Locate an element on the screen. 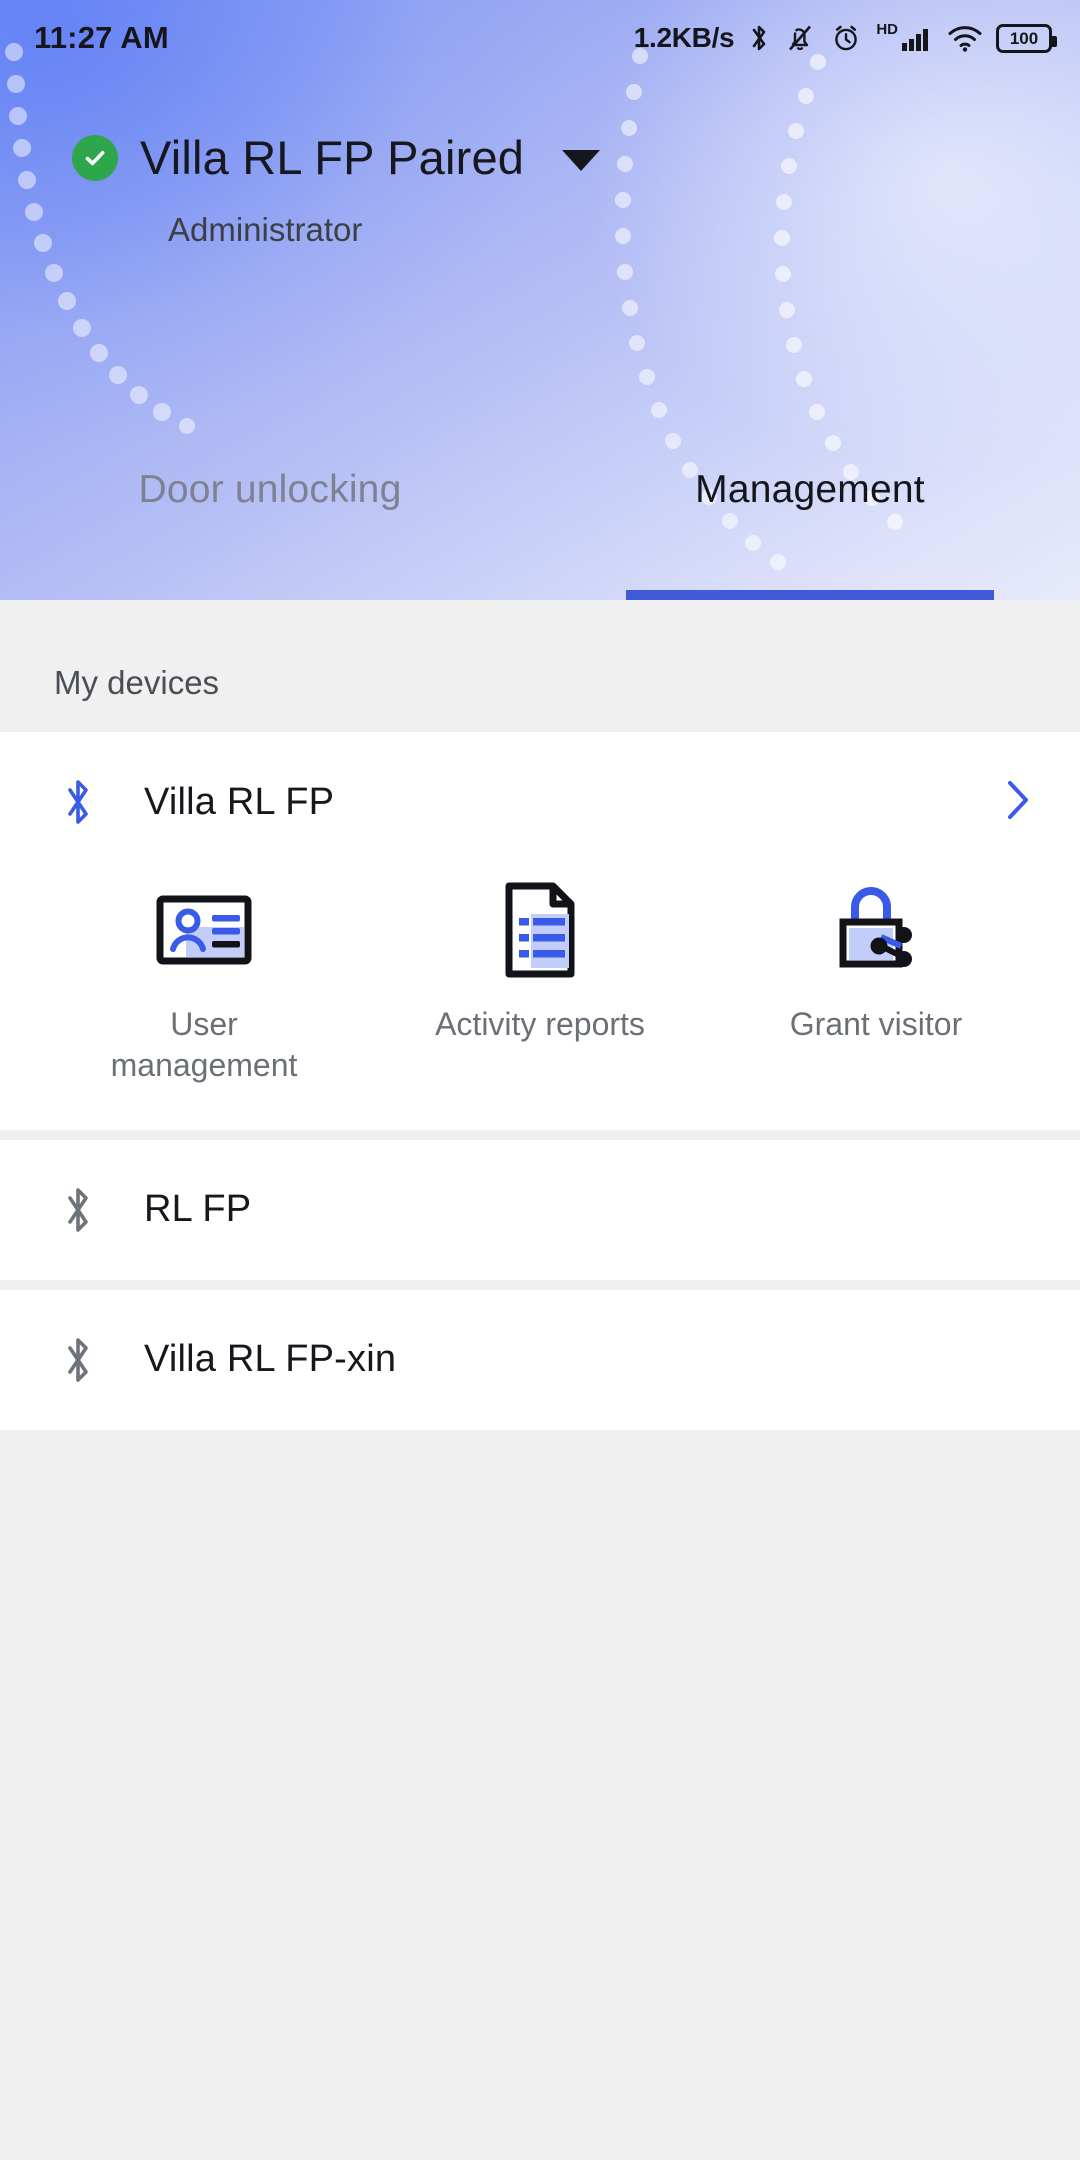 The image size is (1080, 2160). battery-level-label: 100 is located at coordinates (1024, 38).